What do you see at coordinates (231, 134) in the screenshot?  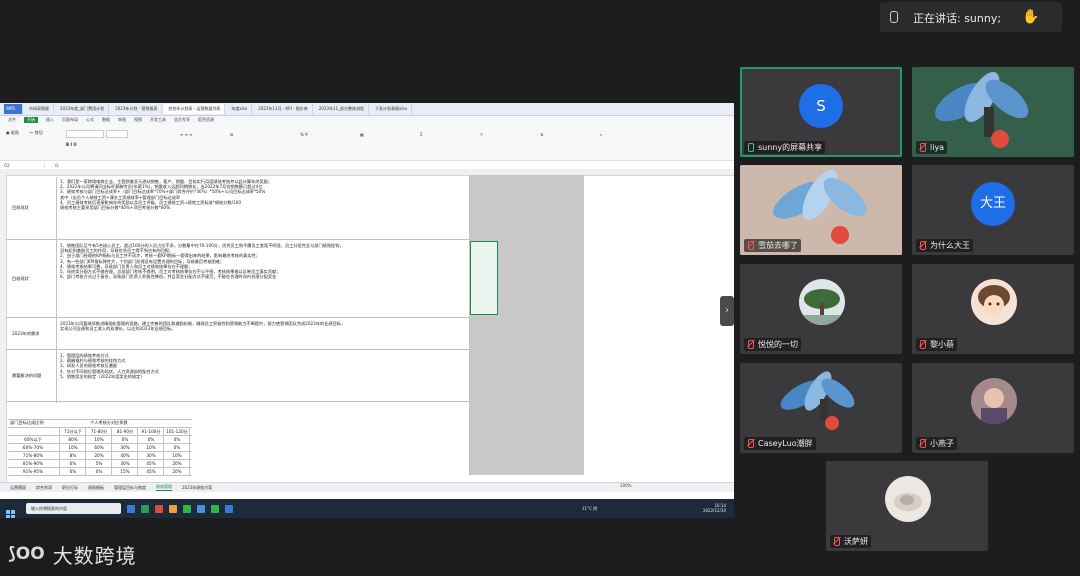 I see `merge-button: ⊞` at bounding box center [231, 134].